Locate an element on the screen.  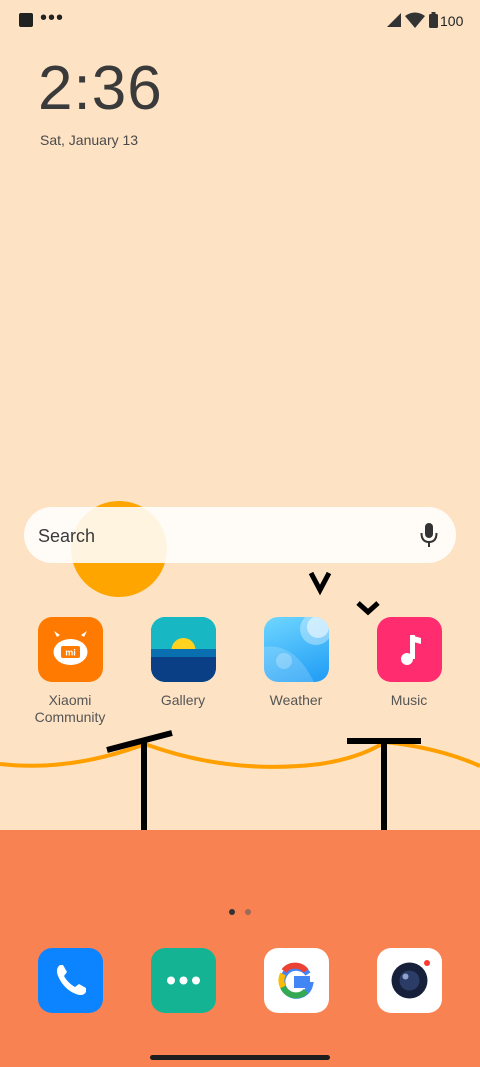
more-notifications-icon: ••• is located at coordinates (52, 18).